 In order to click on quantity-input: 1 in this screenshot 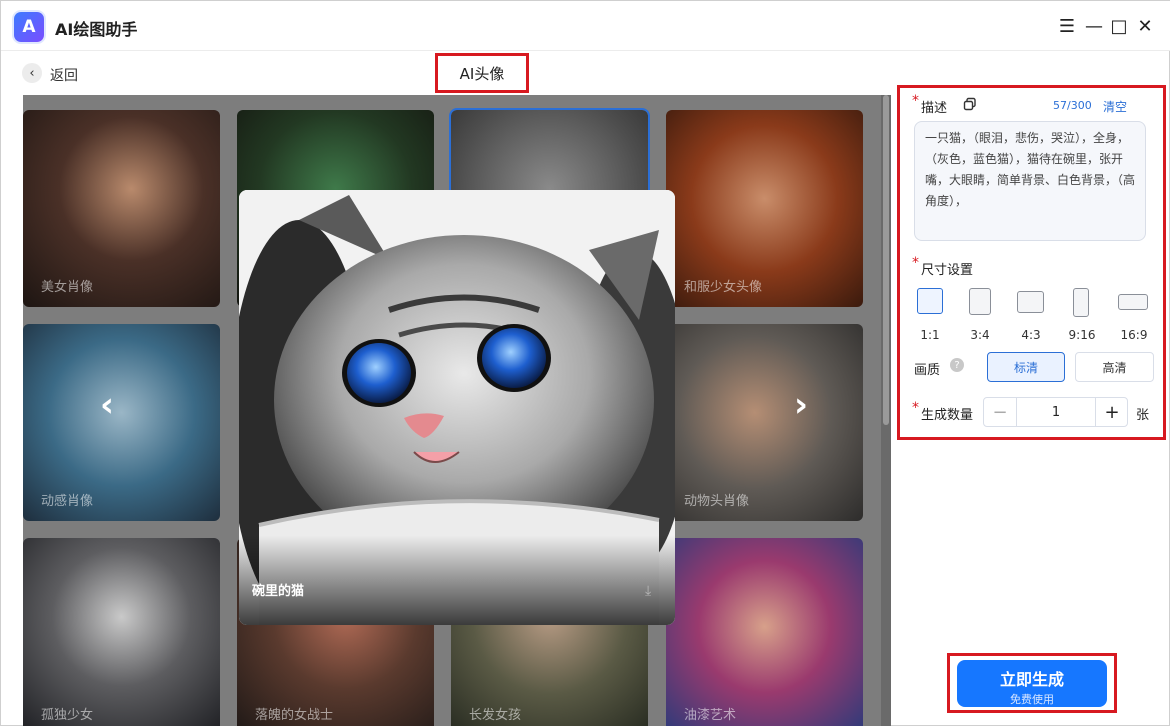, I will do `click(1056, 412)`.